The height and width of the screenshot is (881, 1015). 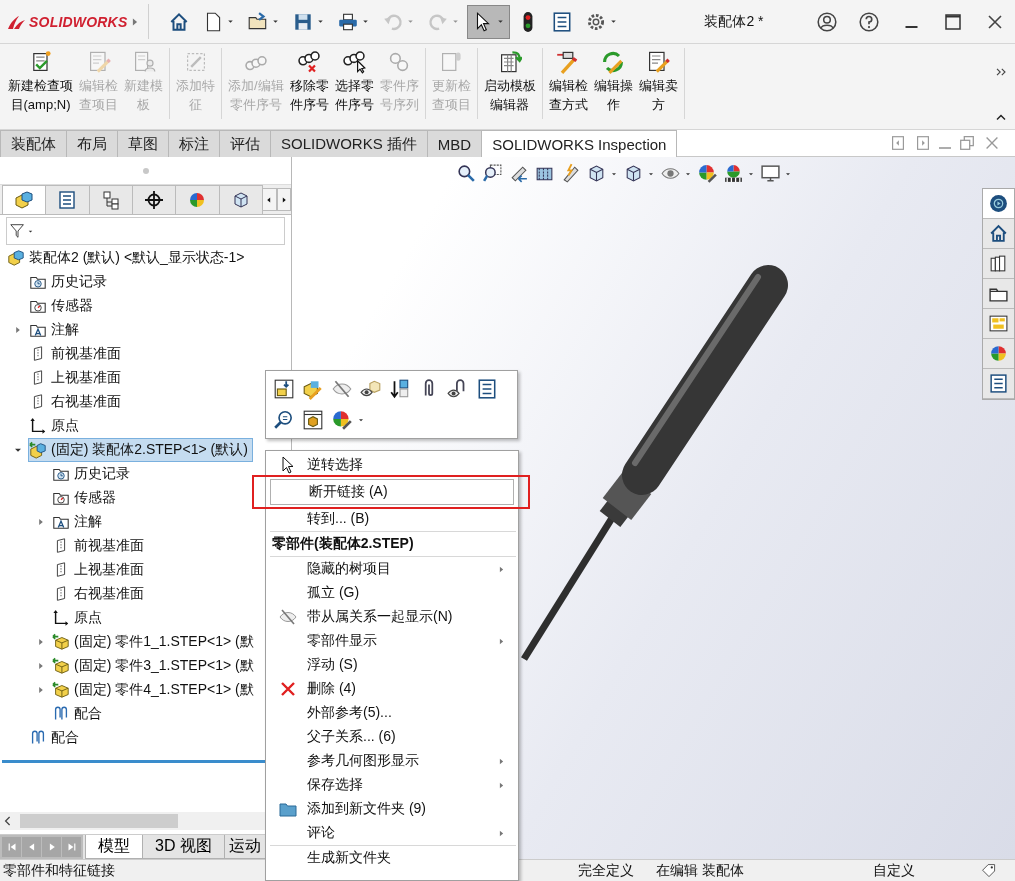 I want to click on menu-item: 转到... (B), so click(x=392, y=519).